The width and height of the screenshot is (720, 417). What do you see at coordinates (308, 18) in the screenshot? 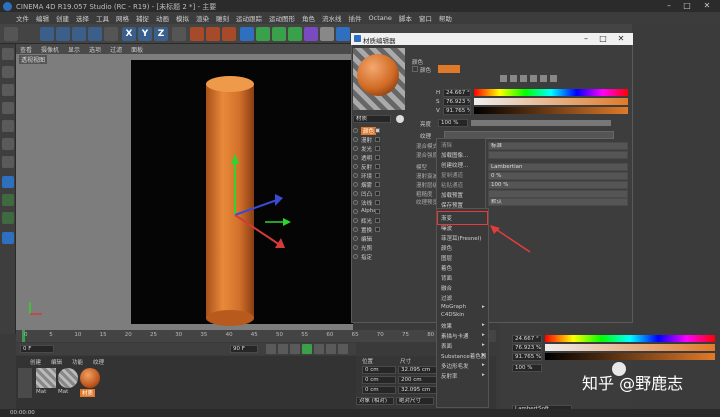
I see `menu-character: 角色` at bounding box center [308, 18].